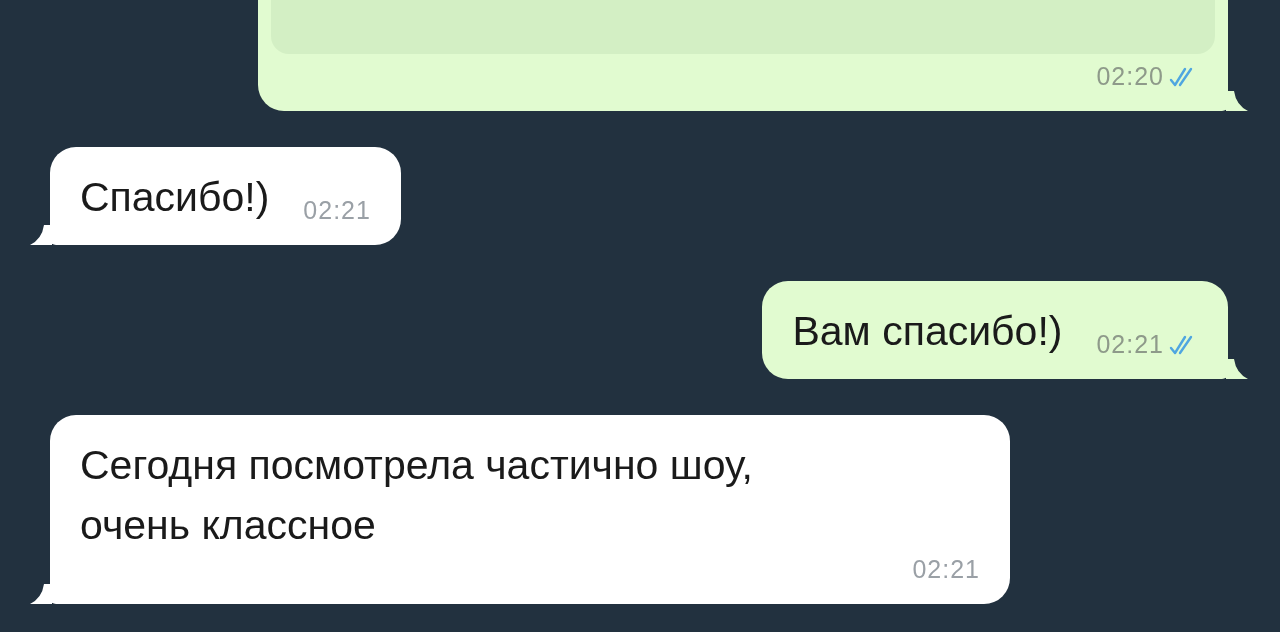  Describe the element at coordinates (1130, 76) in the screenshot. I see `message-time: 02:20` at that location.